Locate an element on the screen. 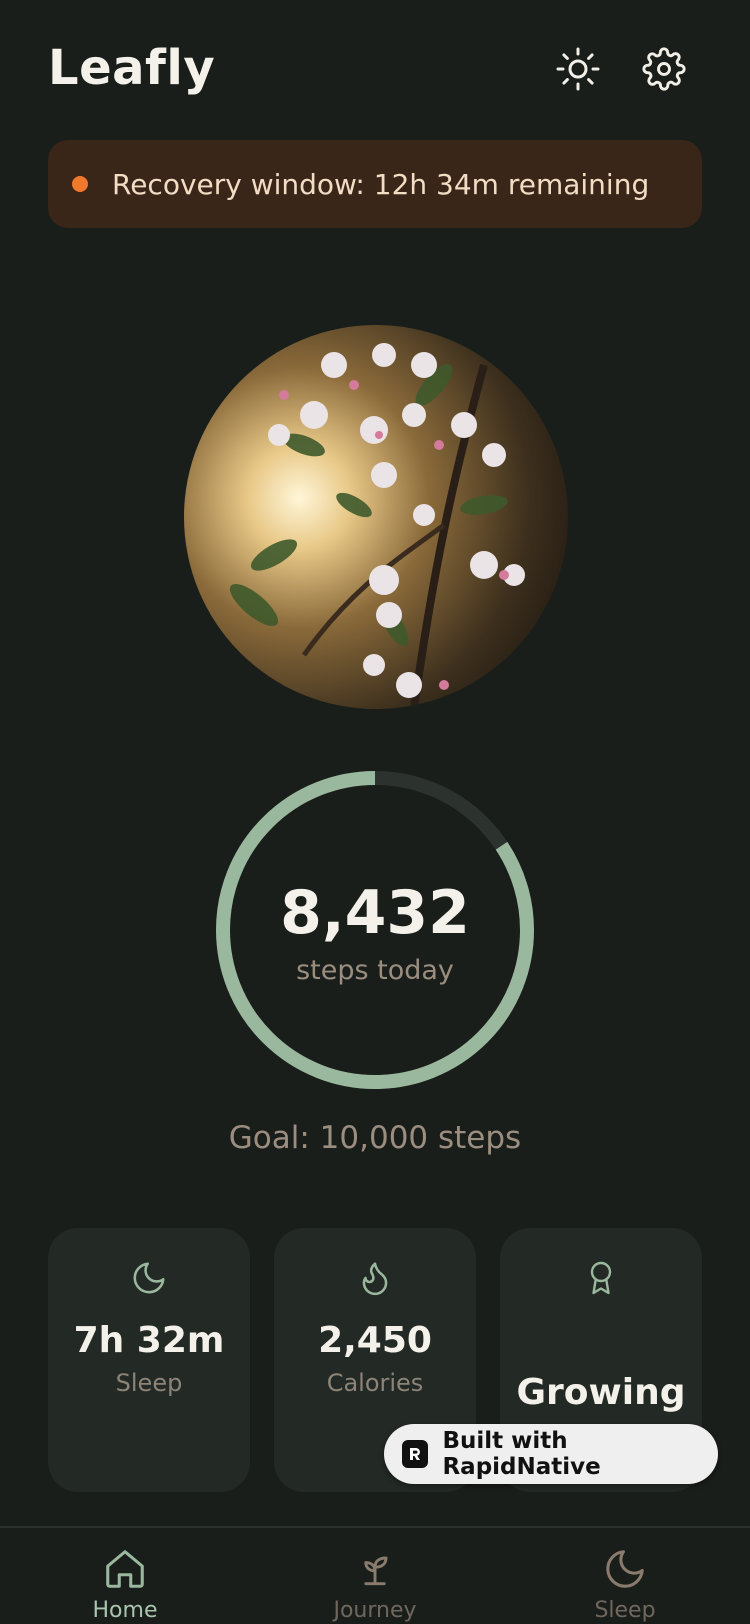  steps-value: 8,432 is located at coordinates (375, 912).